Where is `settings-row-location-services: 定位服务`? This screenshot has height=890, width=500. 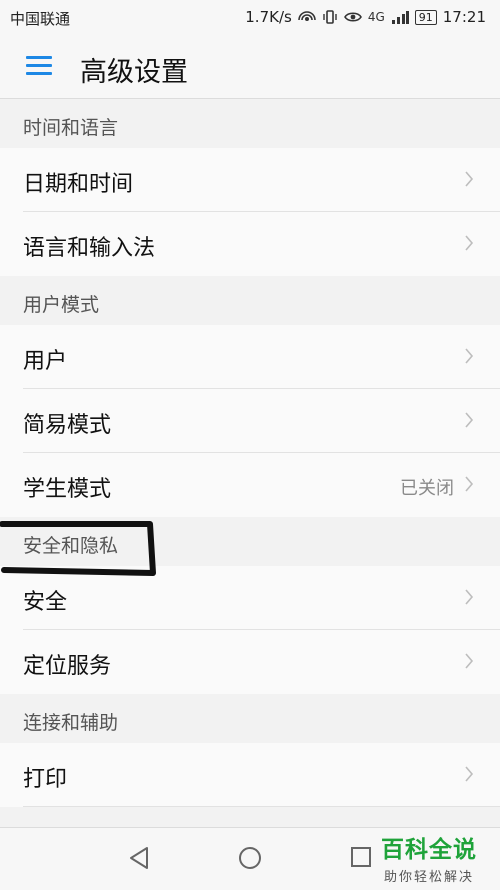
settings-row-location-services: 定位服务 is located at coordinates (250, 662).